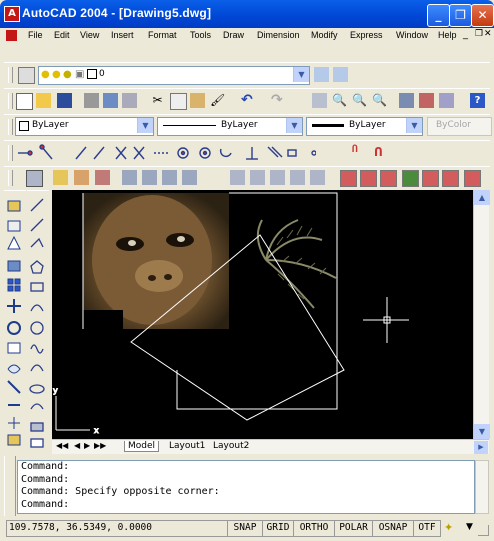  I want to click on dim-radius-icon, so click(410, 178).